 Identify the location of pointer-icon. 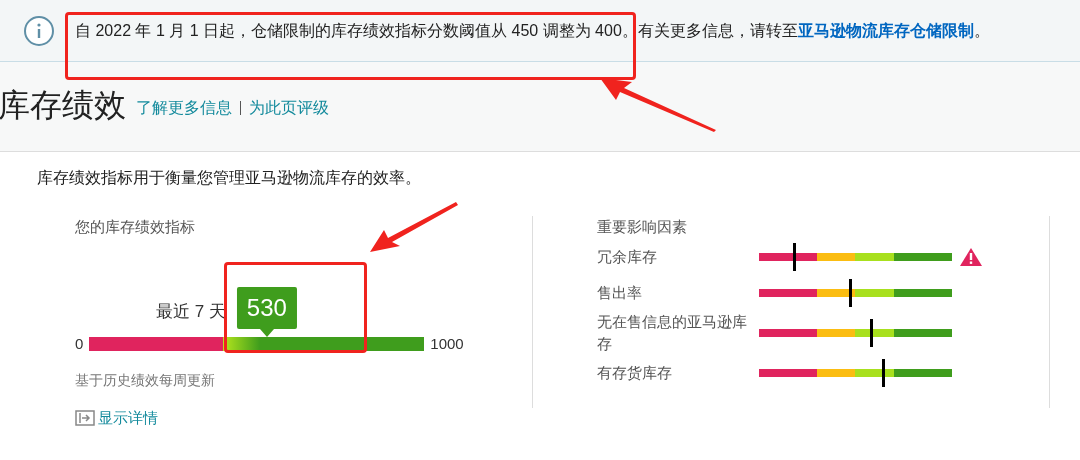
(266, 333).